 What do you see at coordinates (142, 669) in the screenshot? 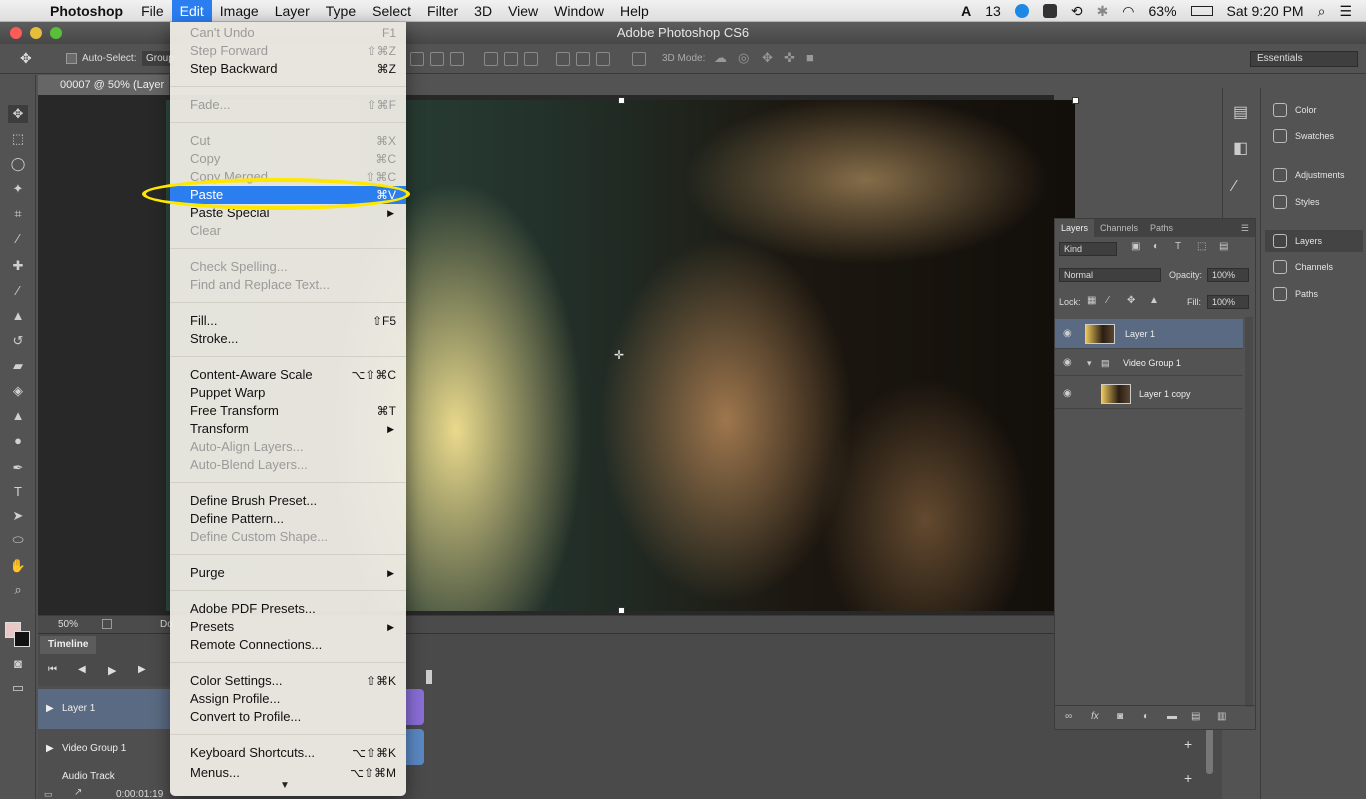
I see `next-frame-icon: ▶` at bounding box center [142, 669].